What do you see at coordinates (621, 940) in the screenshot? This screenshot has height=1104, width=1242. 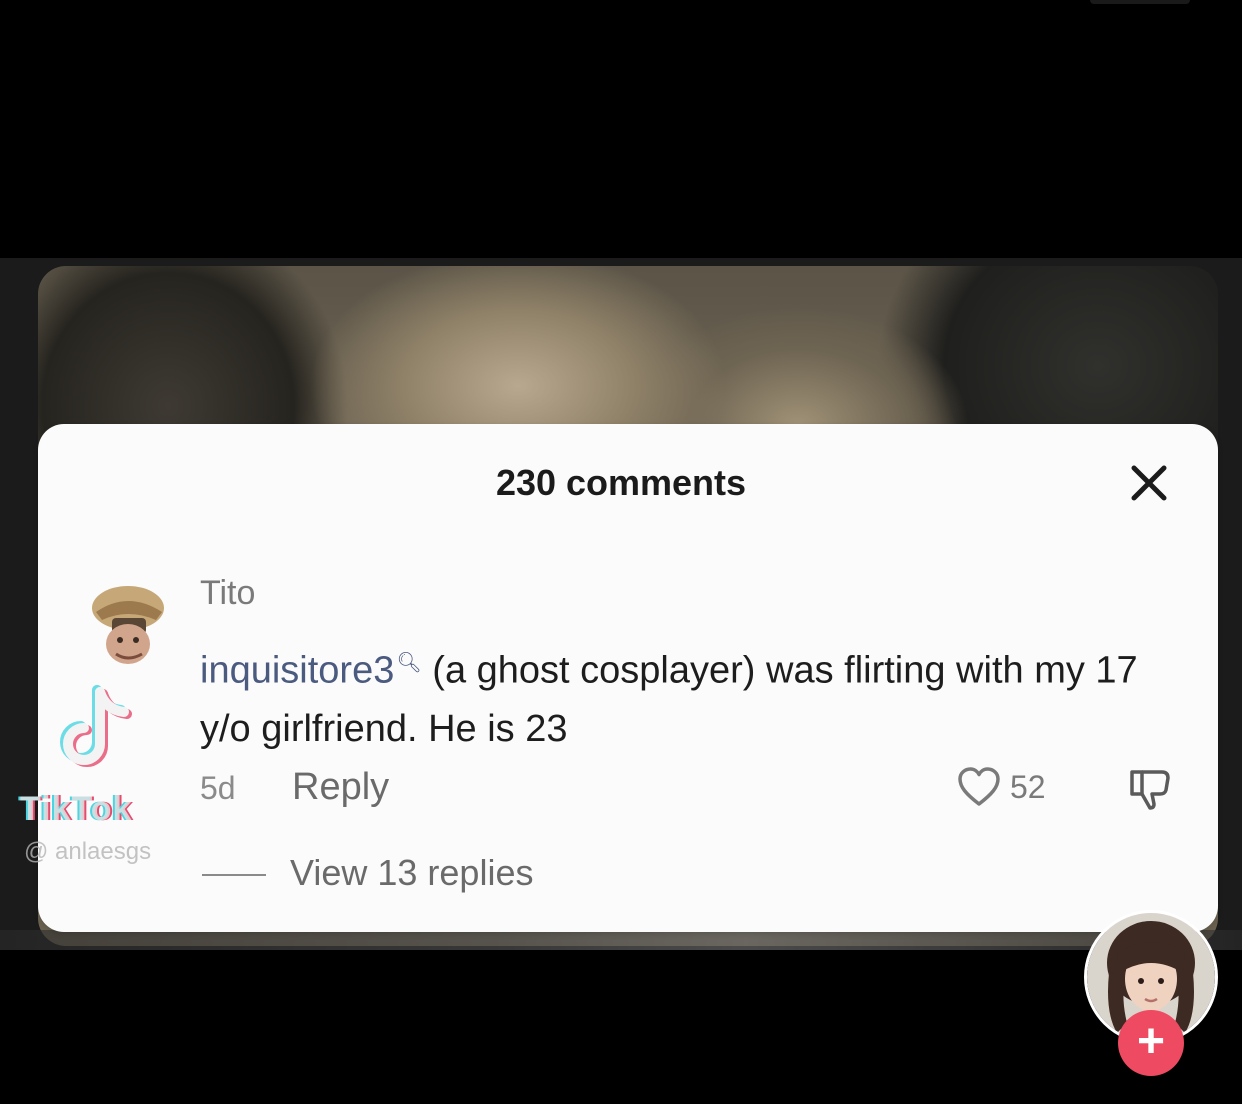 I see `video-bottom-edge` at bounding box center [621, 940].